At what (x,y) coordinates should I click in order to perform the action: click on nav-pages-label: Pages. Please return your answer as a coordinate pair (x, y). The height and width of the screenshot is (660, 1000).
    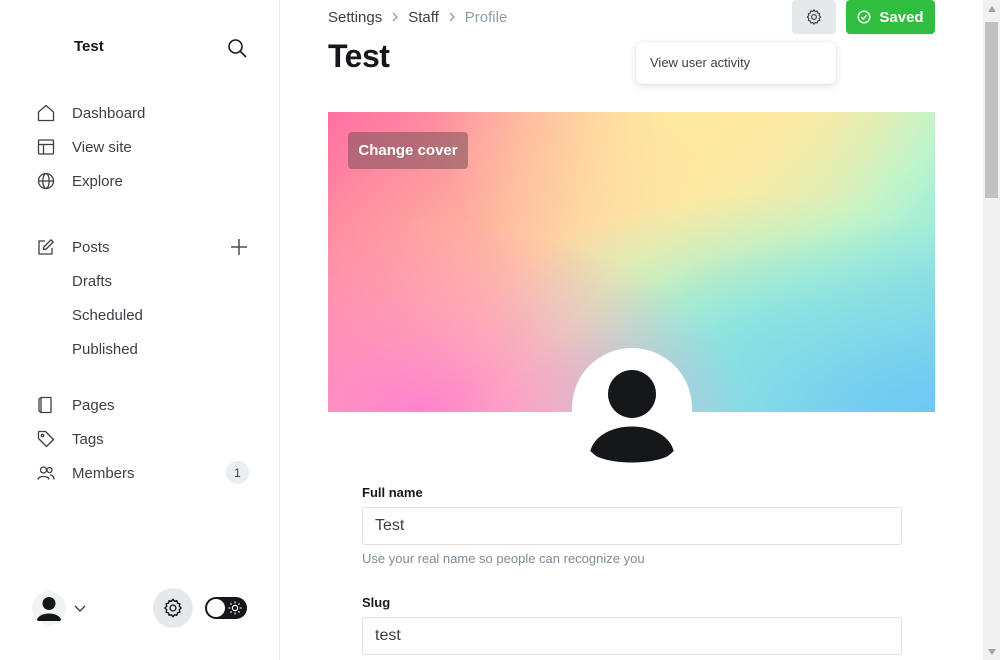
    Looking at the image, I should click on (93, 405).